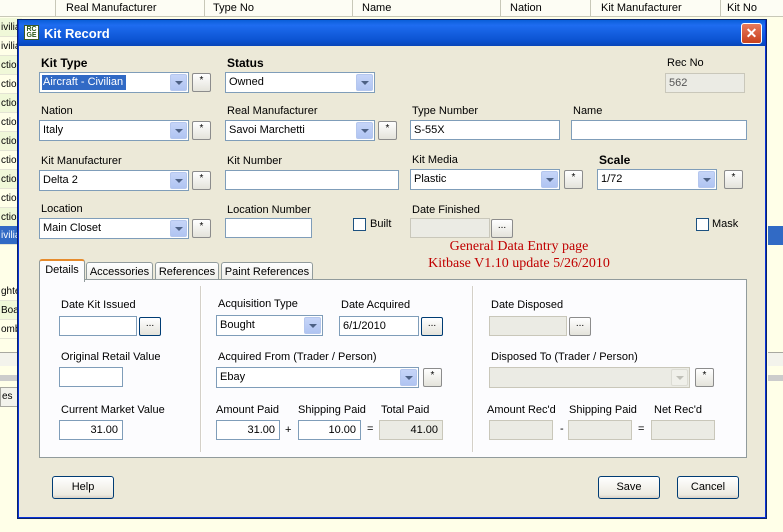 The height and width of the screenshot is (532, 783). I want to click on help-button: Help, so click(83, 487).